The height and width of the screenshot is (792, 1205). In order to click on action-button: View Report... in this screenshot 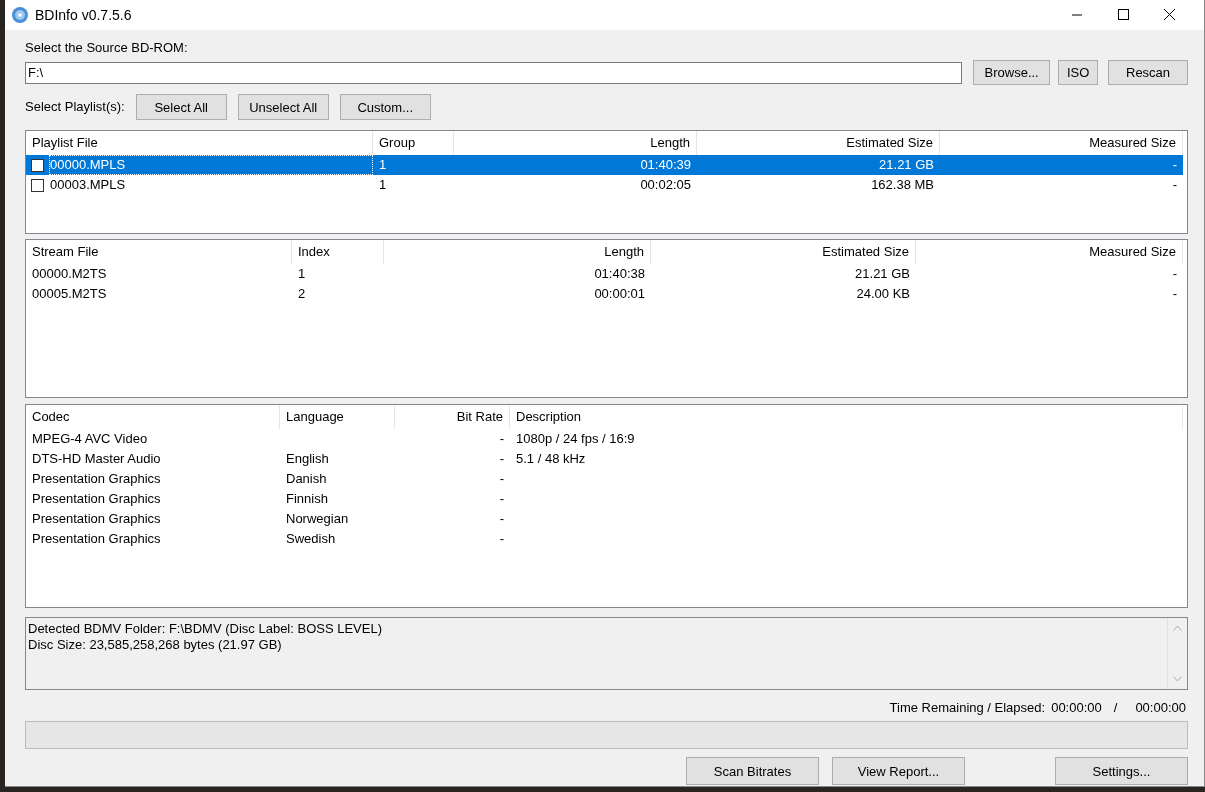, I will do `click(898, 771)`.